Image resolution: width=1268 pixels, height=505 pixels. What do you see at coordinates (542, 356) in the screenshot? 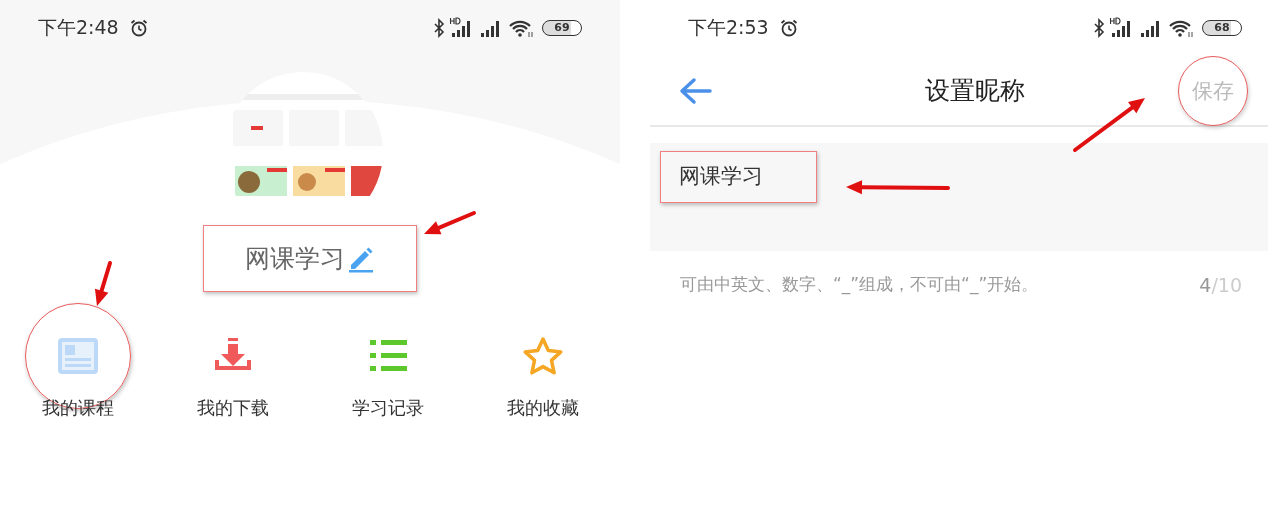
I see `star-icon` at bounding box center [542, 356].